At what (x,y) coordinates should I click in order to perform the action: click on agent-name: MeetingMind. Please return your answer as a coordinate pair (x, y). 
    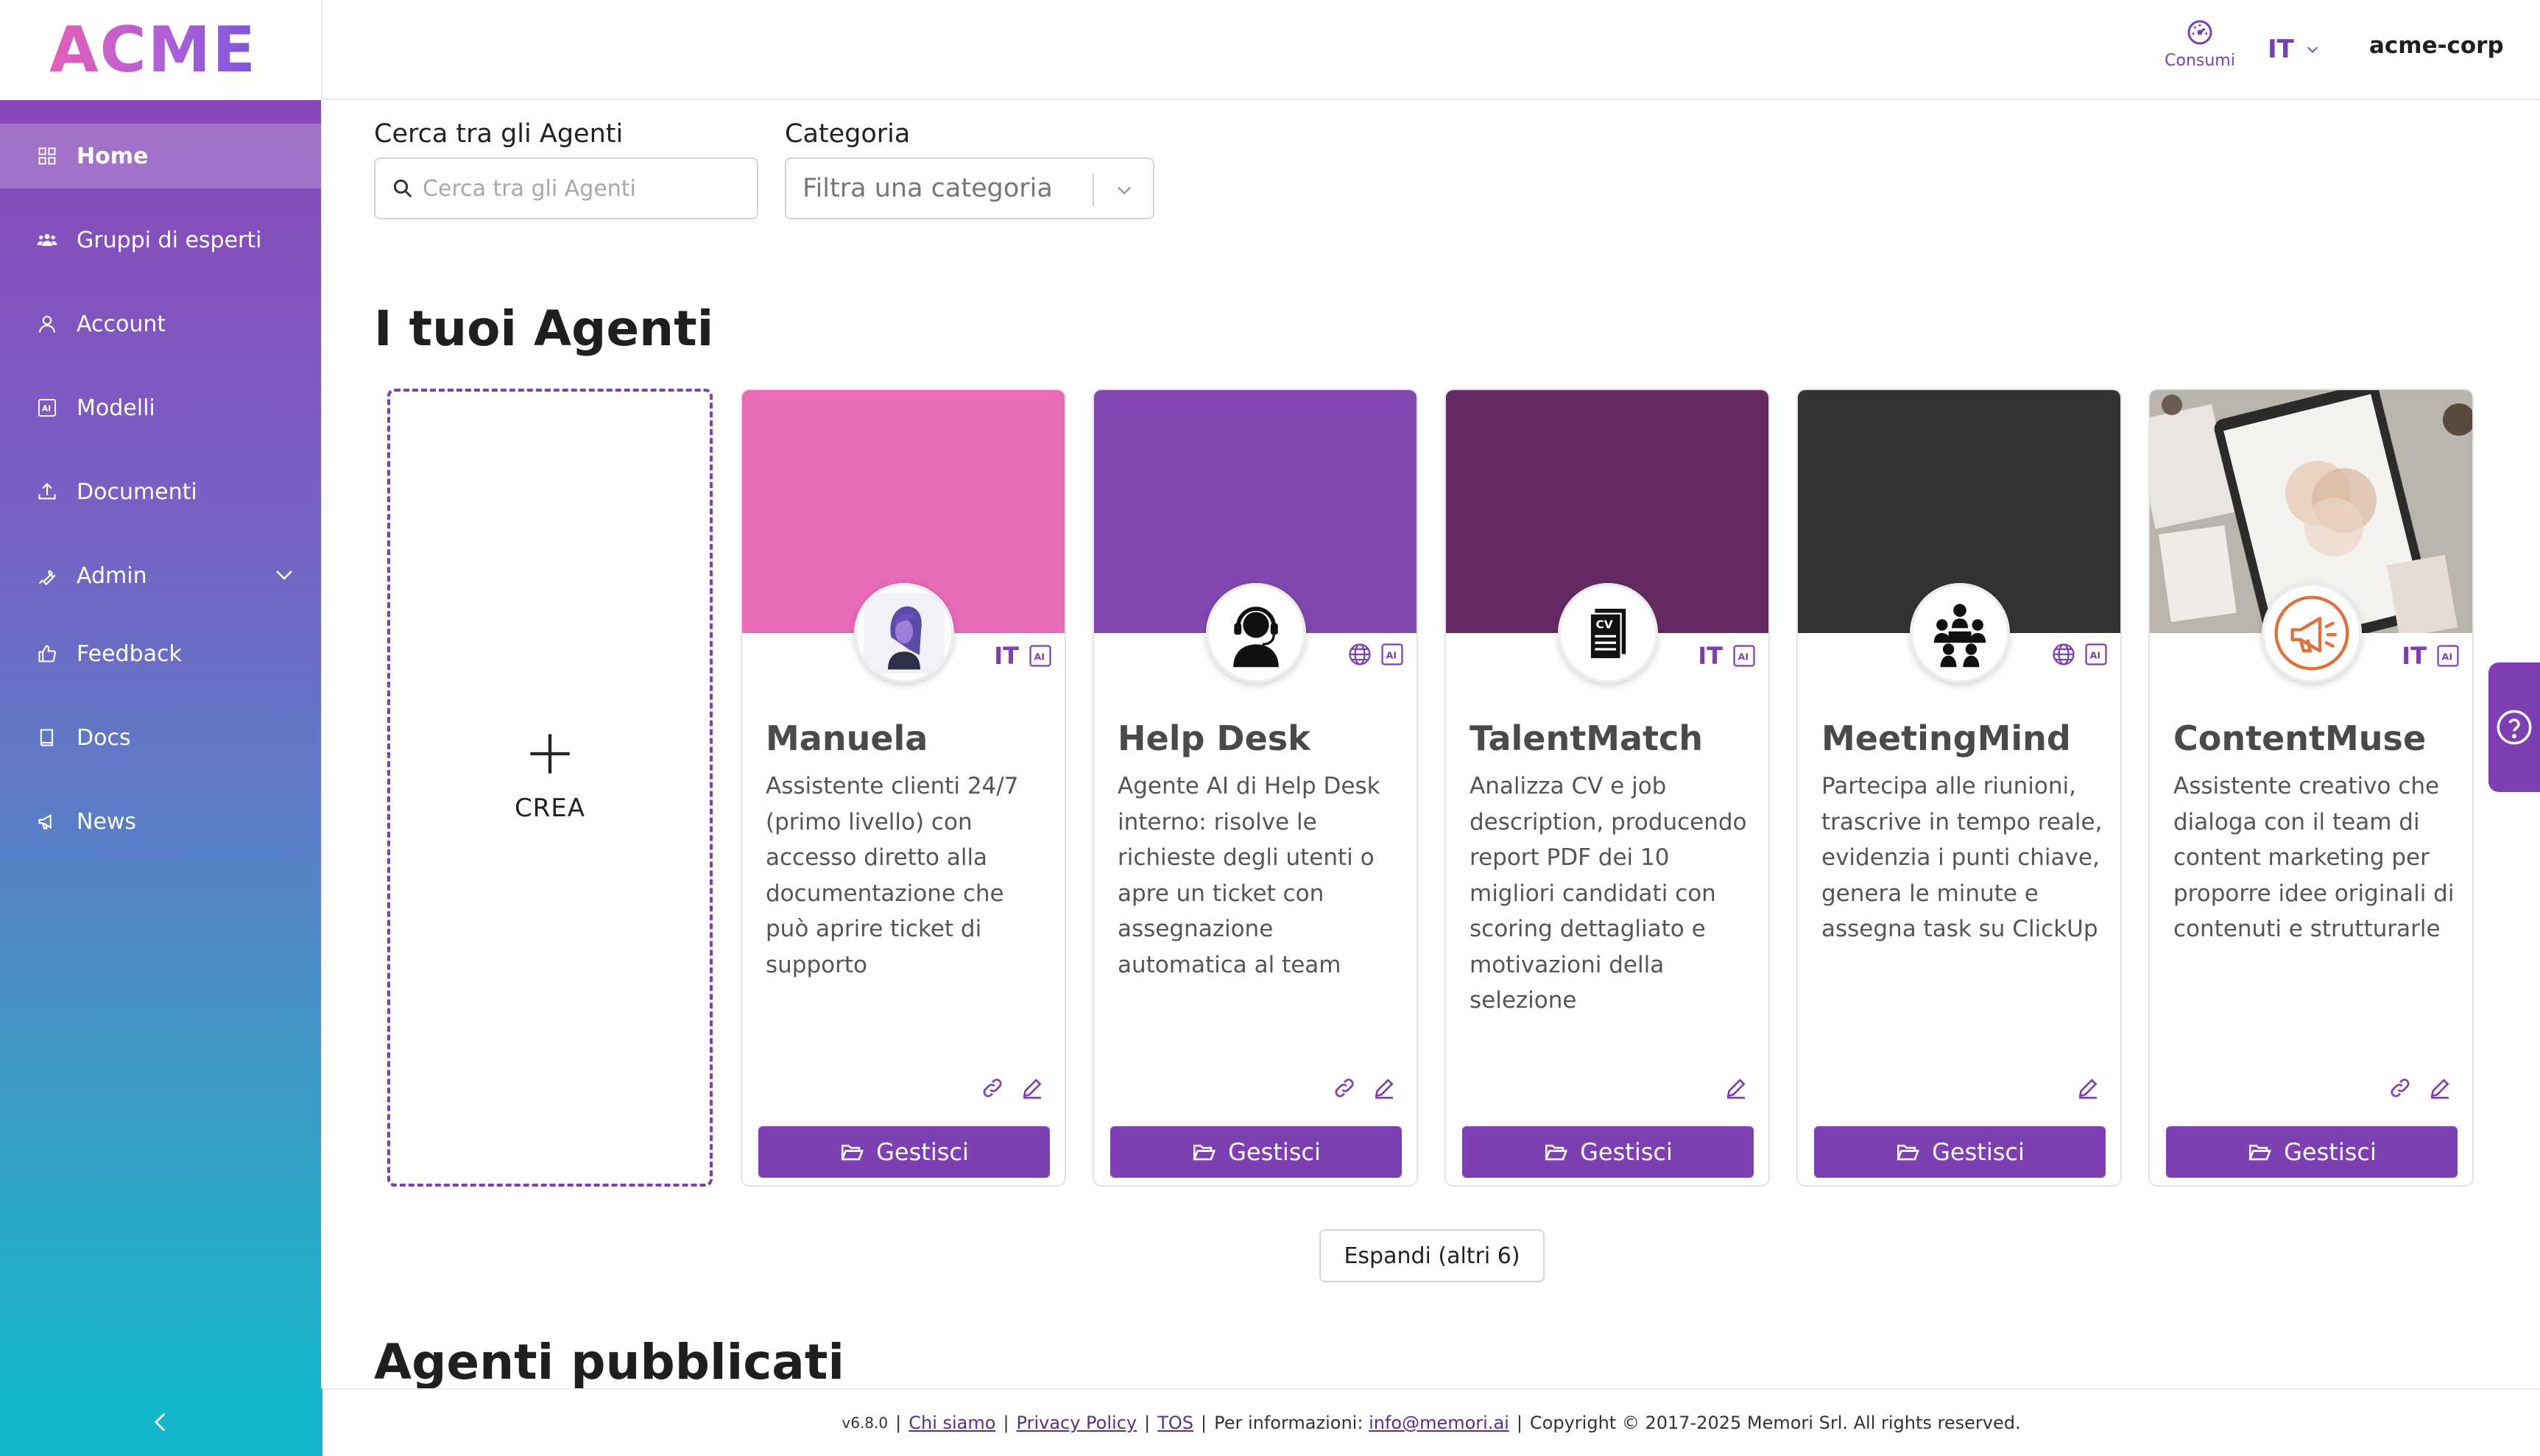
    Looking at the image, I should click on (1946, 738).